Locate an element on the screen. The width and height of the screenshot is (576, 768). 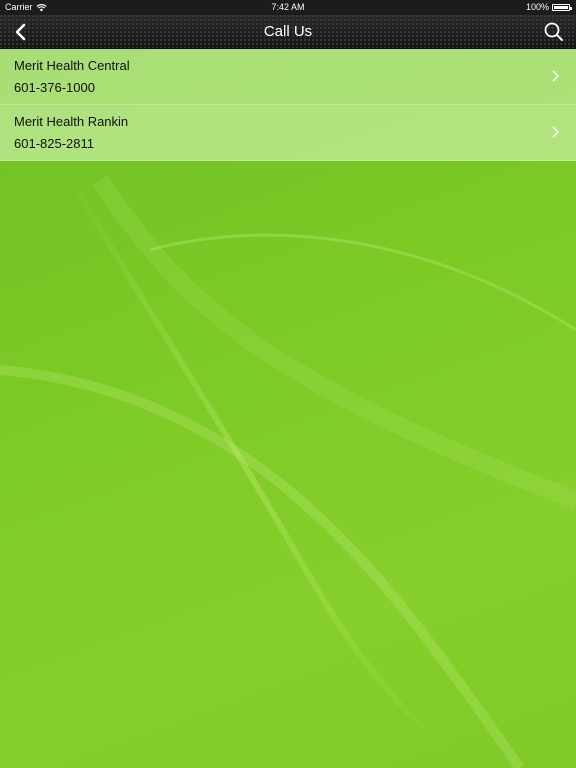
battery-icon is located at coordinates (562, 7).